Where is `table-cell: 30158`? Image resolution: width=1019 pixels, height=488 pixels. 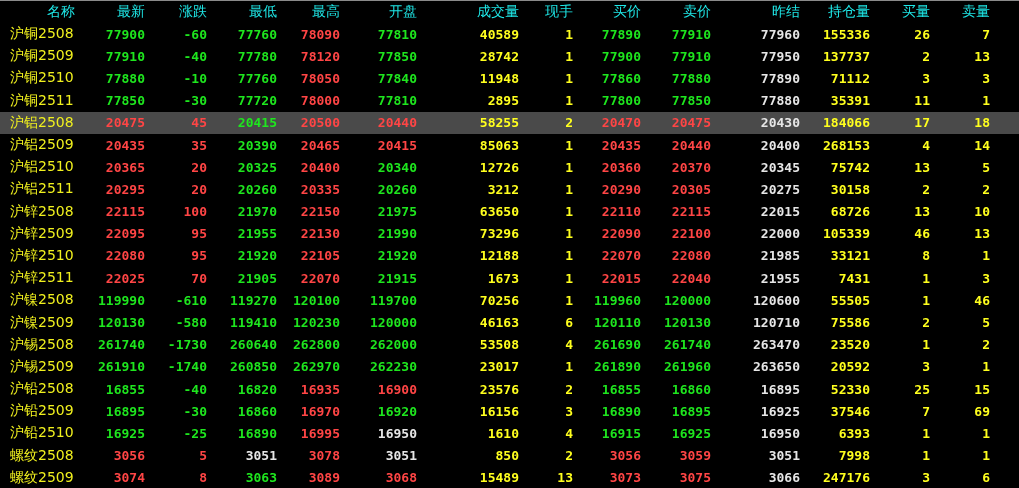 table-cell: 30158 is located at coordinates (850, 189).